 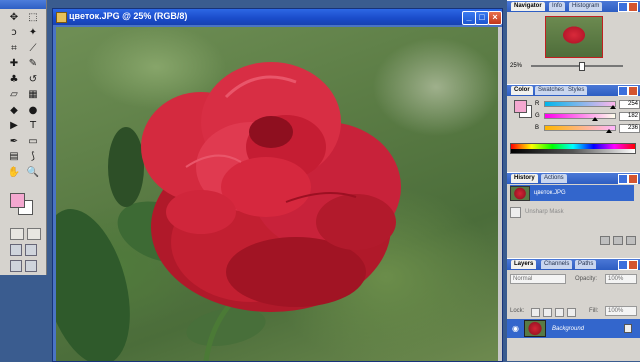 I want to click on navigator-zoom-value: 25%, so click(x=516, y=66).